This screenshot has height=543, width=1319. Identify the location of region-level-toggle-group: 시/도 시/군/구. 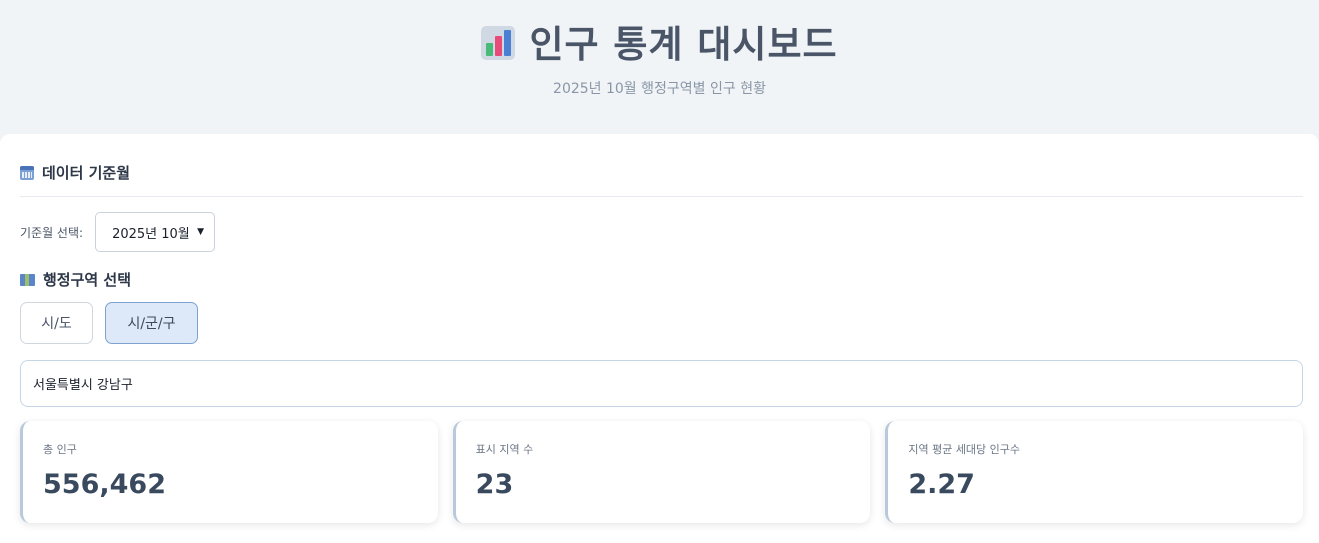
(109, 323).